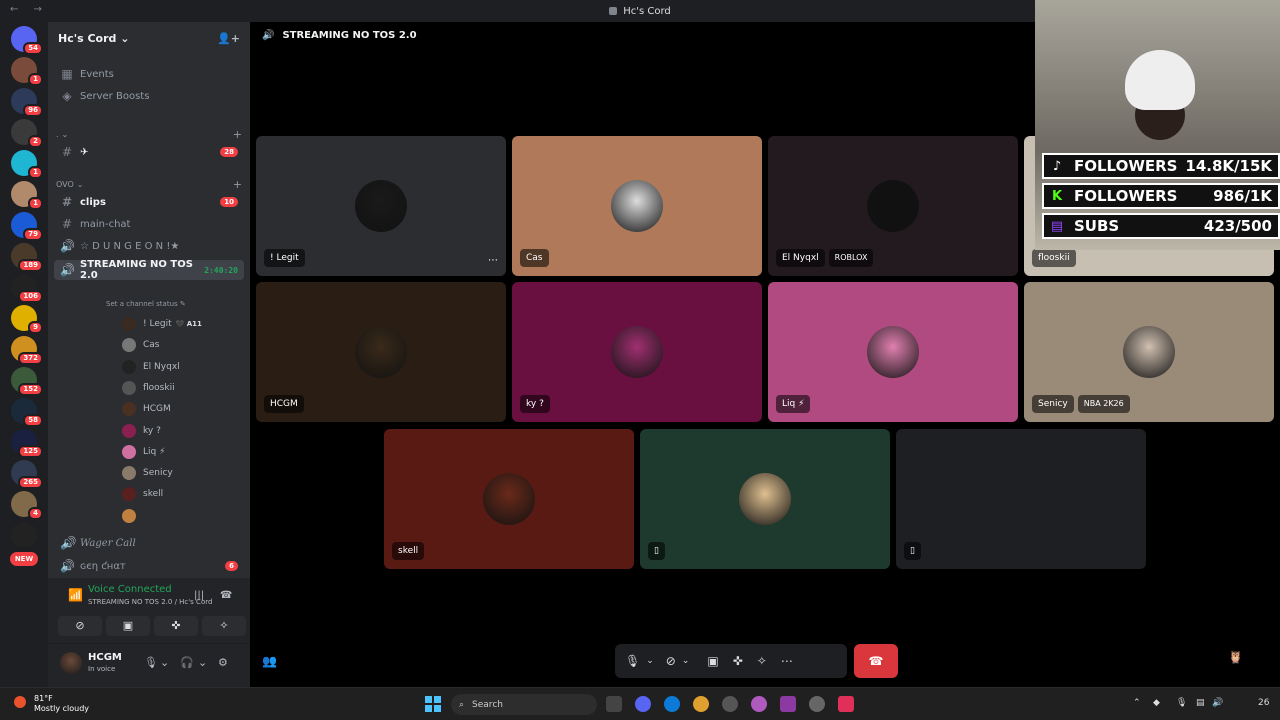 The height and width of the screenshot is (720, 1280). I want to click on channel-dungeon: 🔊 ☆ D U N G E O N !★, so click(149, 246).